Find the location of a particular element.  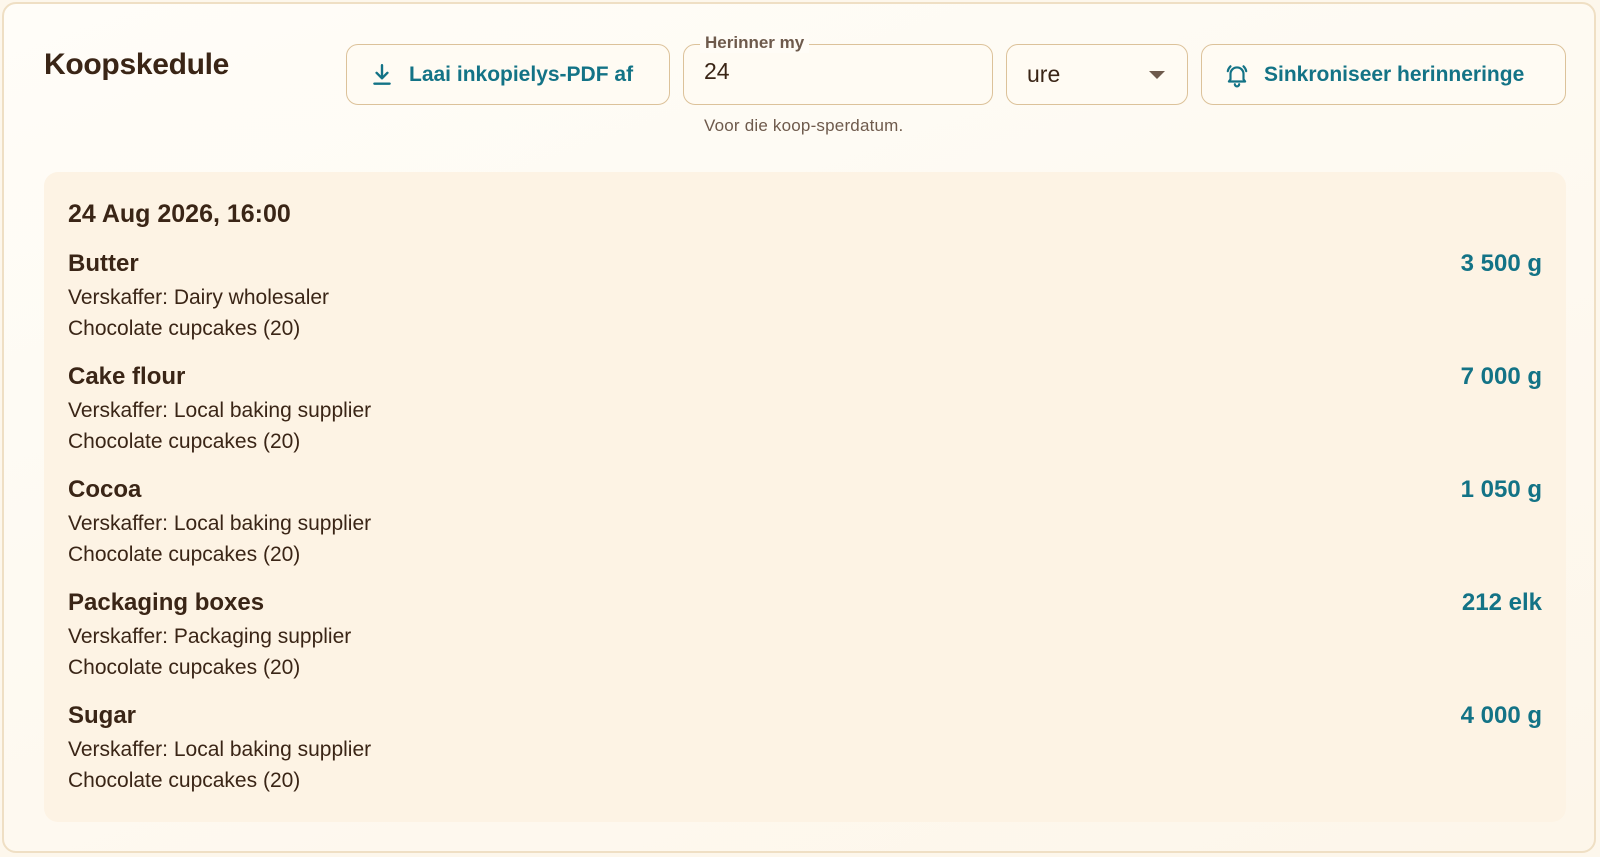

reminder-amount-input is located at coordinates (834, 71).